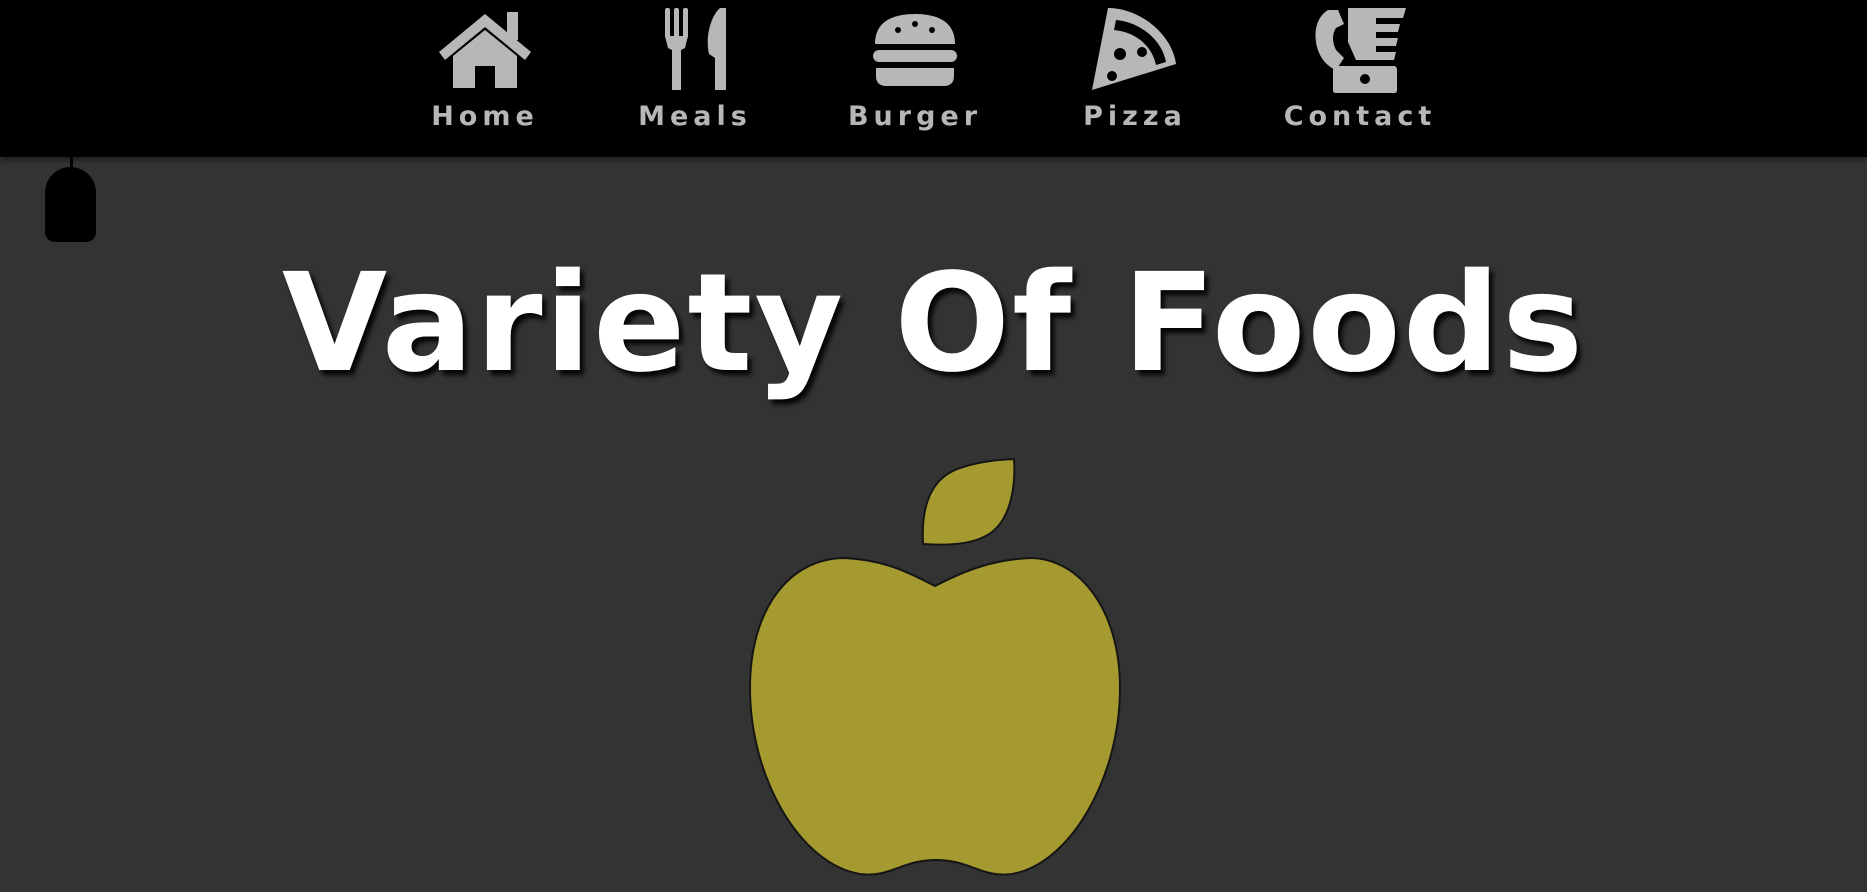 This screenshot has height=892, width=1867. I want to click on page-title: Variety Of Foods, so click(933, 324).